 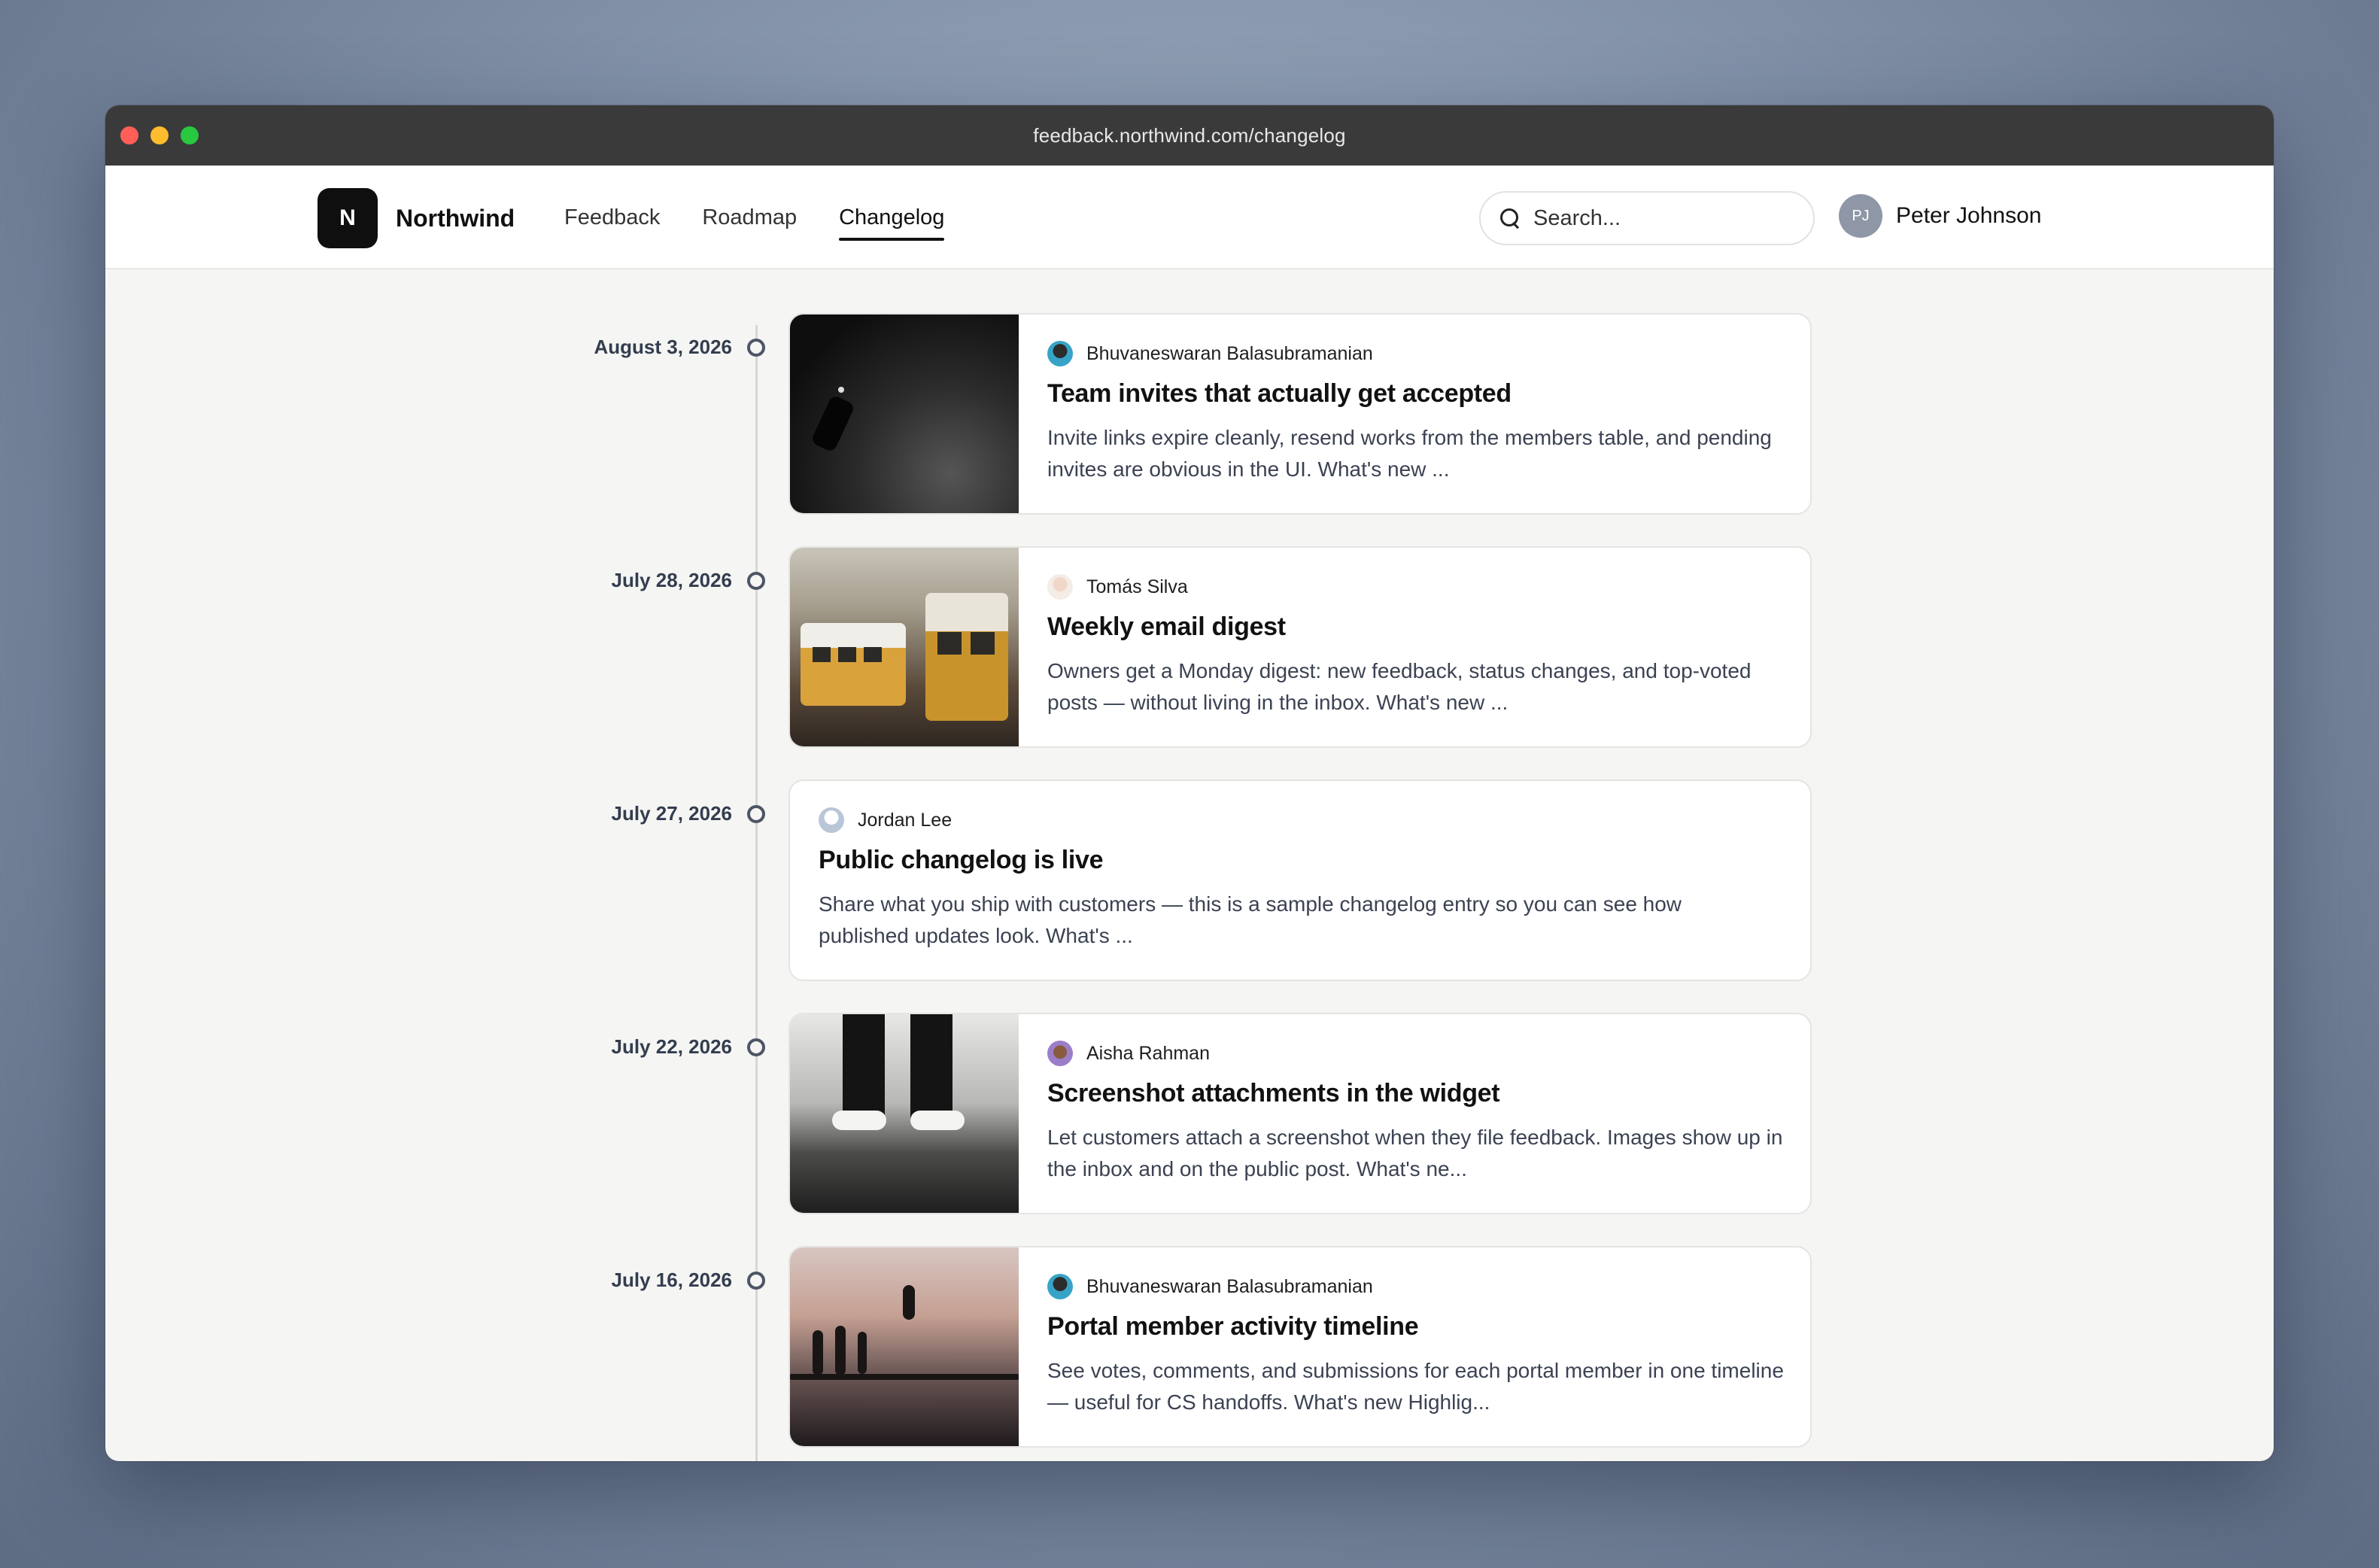 What do you see at coordinates (1148, 1053) in the screenshot?
I see `entry-author: Aisha Rahman` at bounding box center [1148, 1053].